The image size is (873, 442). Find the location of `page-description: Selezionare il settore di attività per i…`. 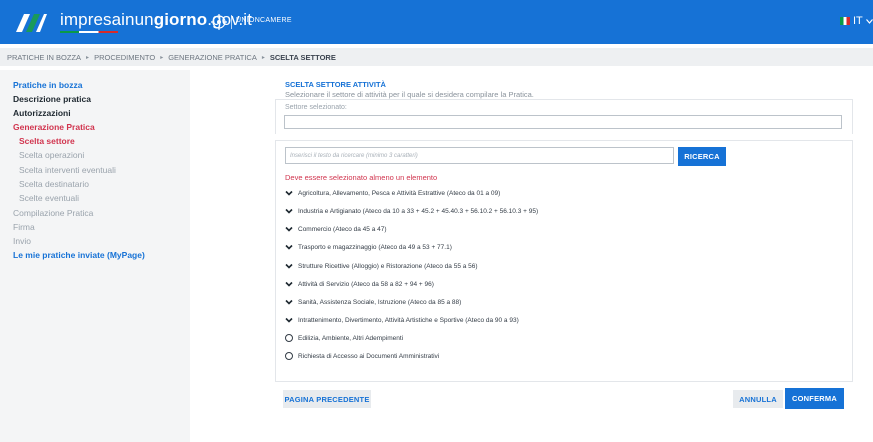

page-description: Selezionare il settore di attività per i… is located at coordinates (409, 94).